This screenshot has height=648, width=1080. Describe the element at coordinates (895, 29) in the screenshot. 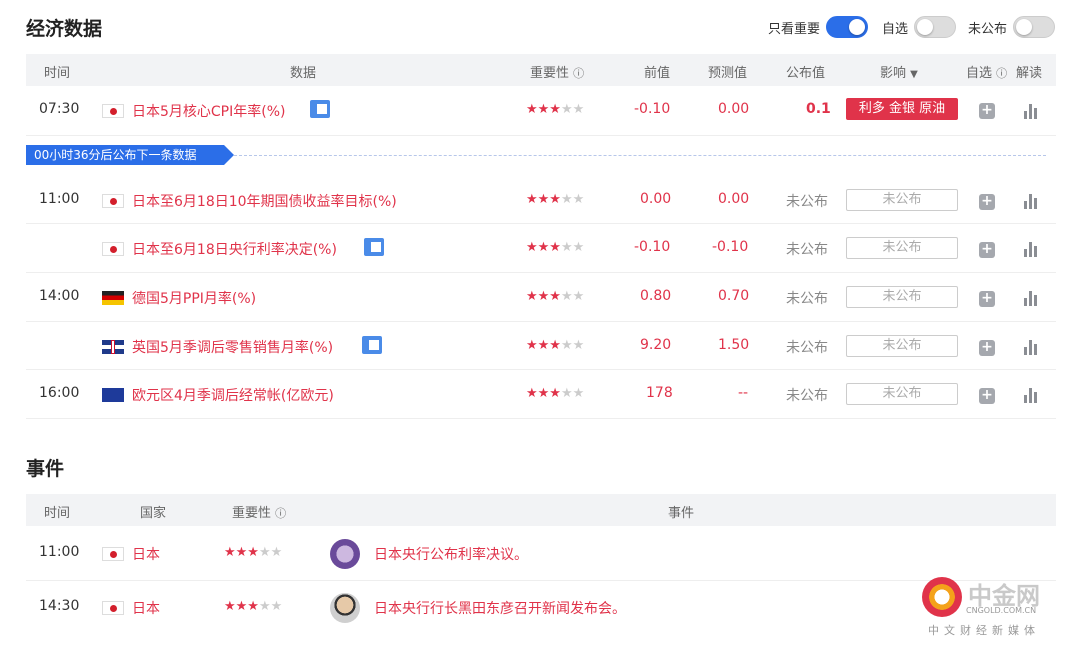

I see `toggle-watchlist-label: 自选` at that location.